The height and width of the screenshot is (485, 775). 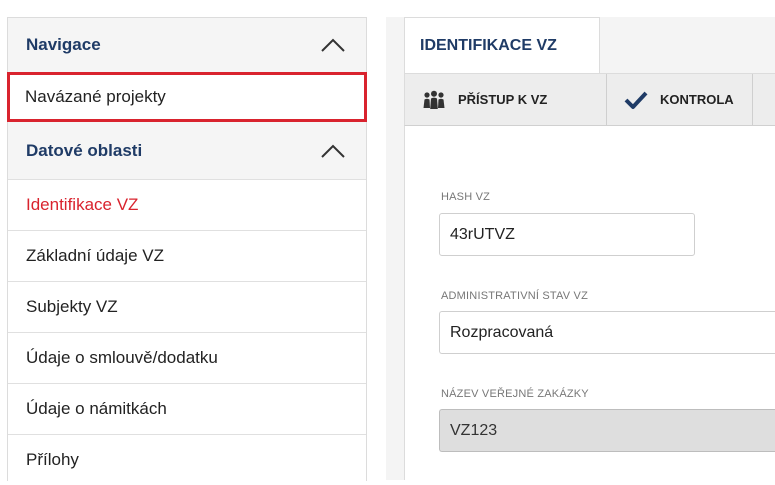 I want to click on navigation-section-header: Navigace, so click(x=187, y=45).